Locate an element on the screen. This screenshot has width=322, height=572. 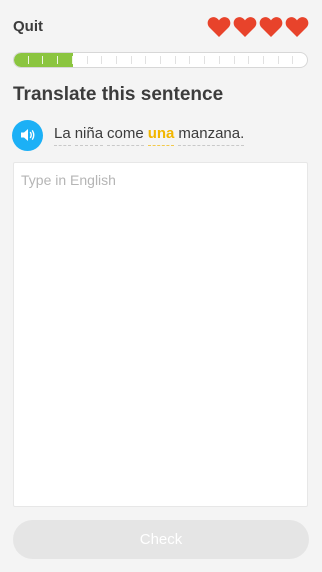
progress-segments is located at coordinates (160, 60).